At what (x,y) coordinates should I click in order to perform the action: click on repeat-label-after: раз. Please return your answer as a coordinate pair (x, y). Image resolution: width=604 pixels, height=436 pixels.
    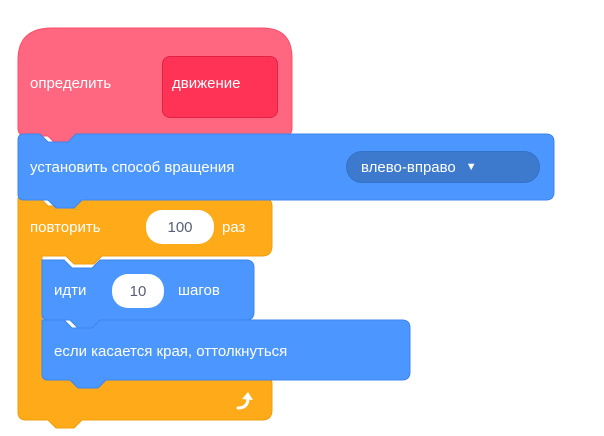
    Looking at the image, I should click on (234, 227).